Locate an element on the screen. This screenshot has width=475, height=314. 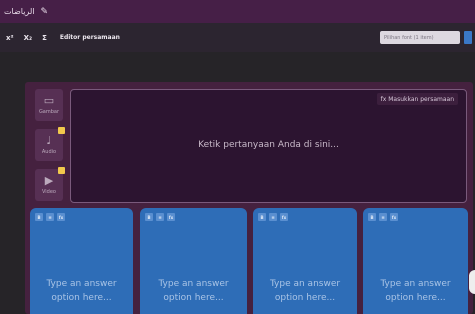
add-video-button: ▶ Video is located at coordinates (50, 184).